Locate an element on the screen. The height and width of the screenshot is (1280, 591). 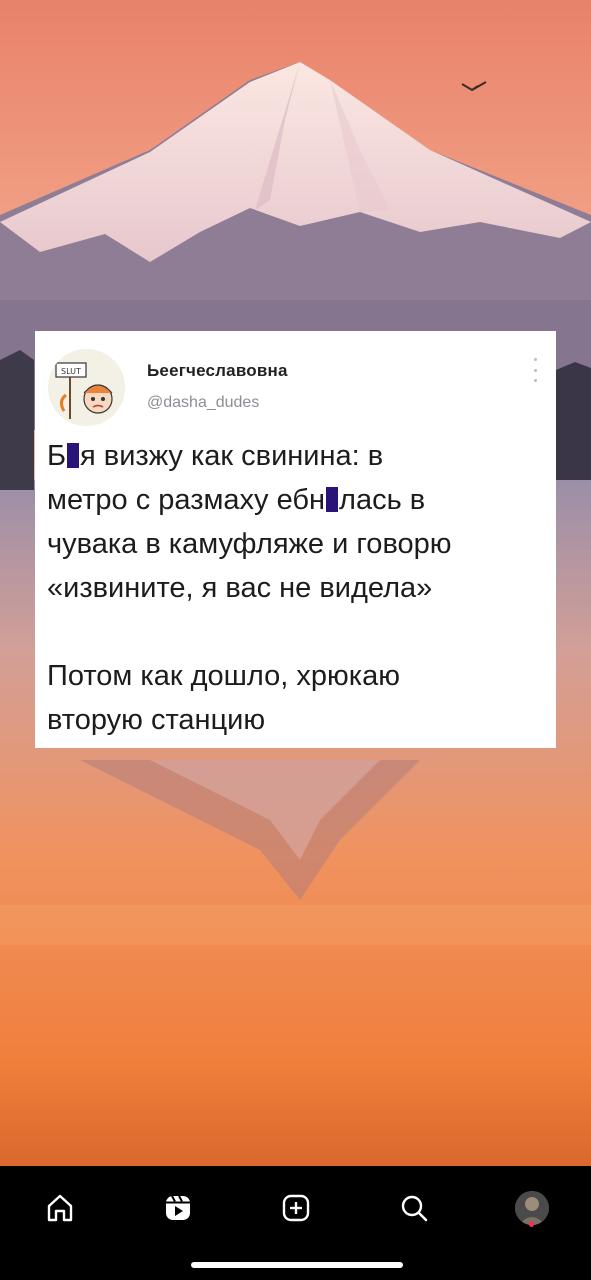
tweet-line: Бя визжу как свинина: в is located at coordinates (297, 456).